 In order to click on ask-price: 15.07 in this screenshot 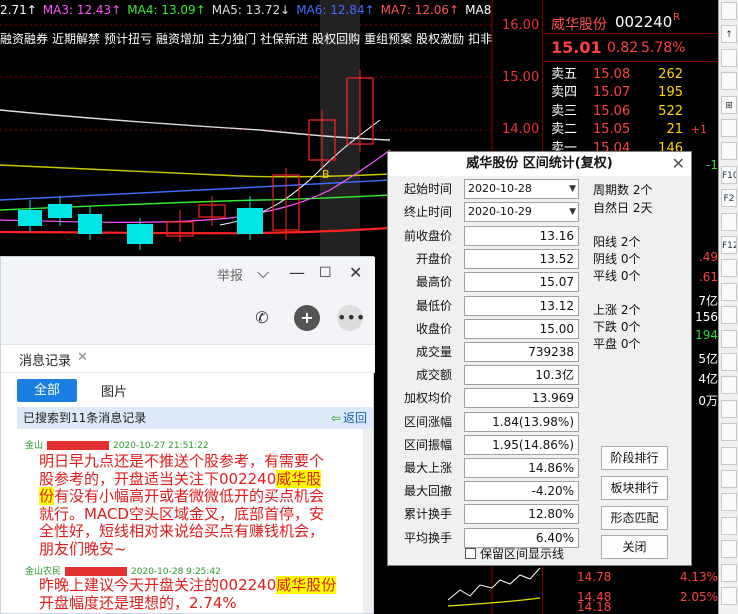, I will do `click(612, 93)`.